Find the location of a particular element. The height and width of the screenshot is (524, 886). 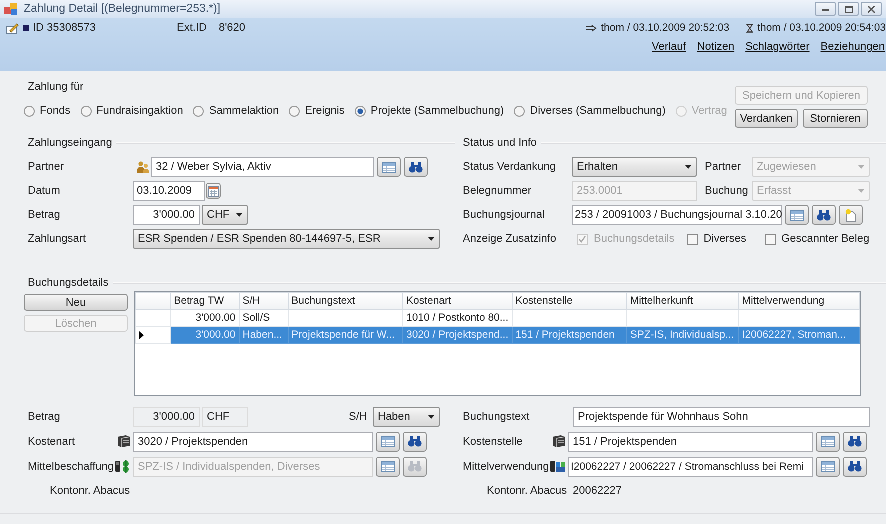

maximize-icon is located at coordinates (848, 9).